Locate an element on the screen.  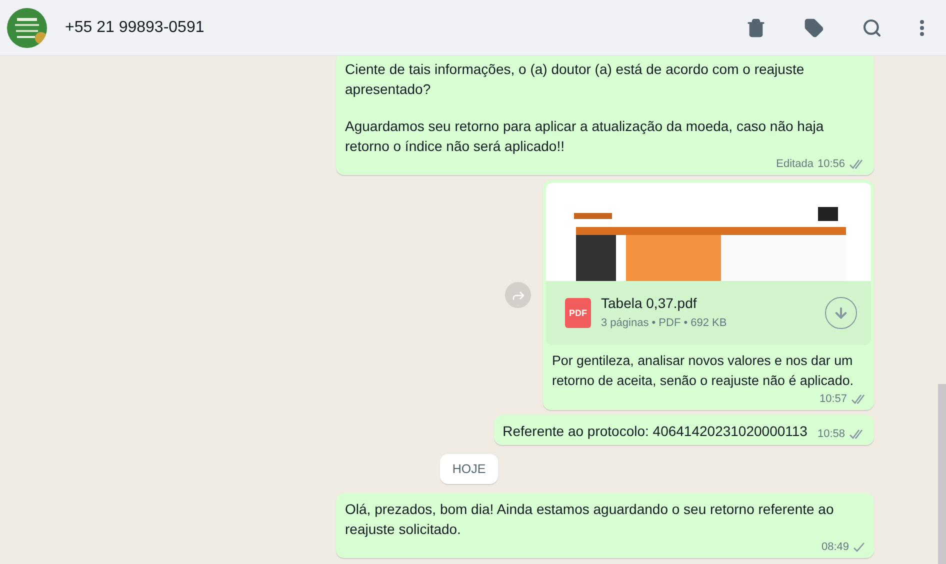
file-details: 3 páginas • PDF • 692 KB is located at coordinates (664, 323).